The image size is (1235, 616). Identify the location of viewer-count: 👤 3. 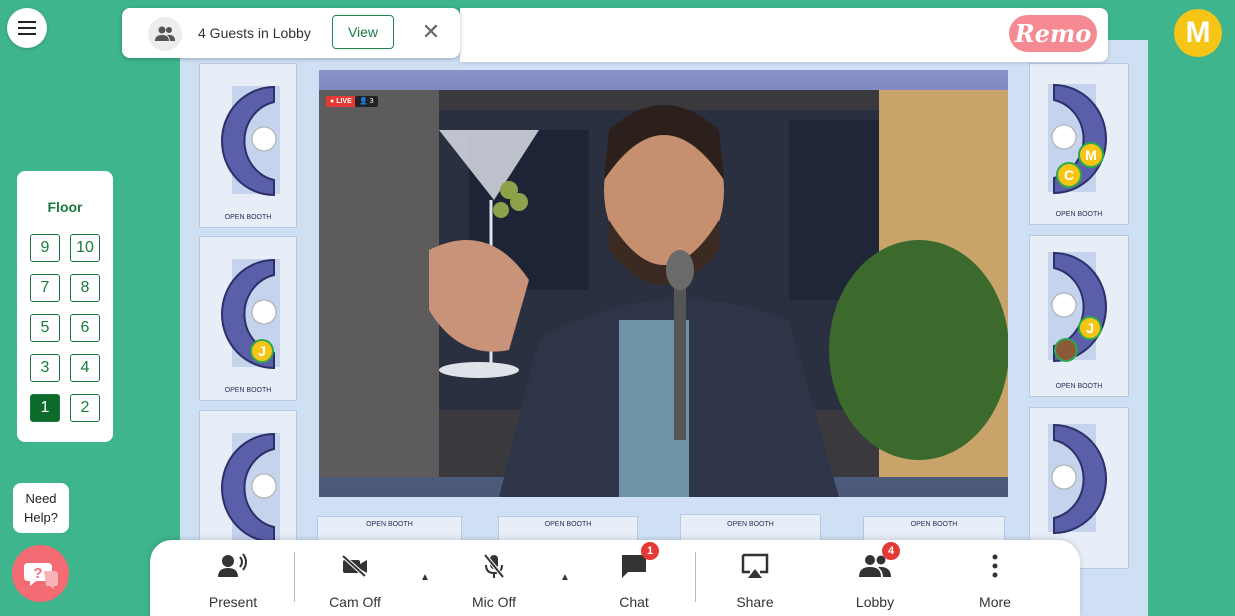
(366, 101).